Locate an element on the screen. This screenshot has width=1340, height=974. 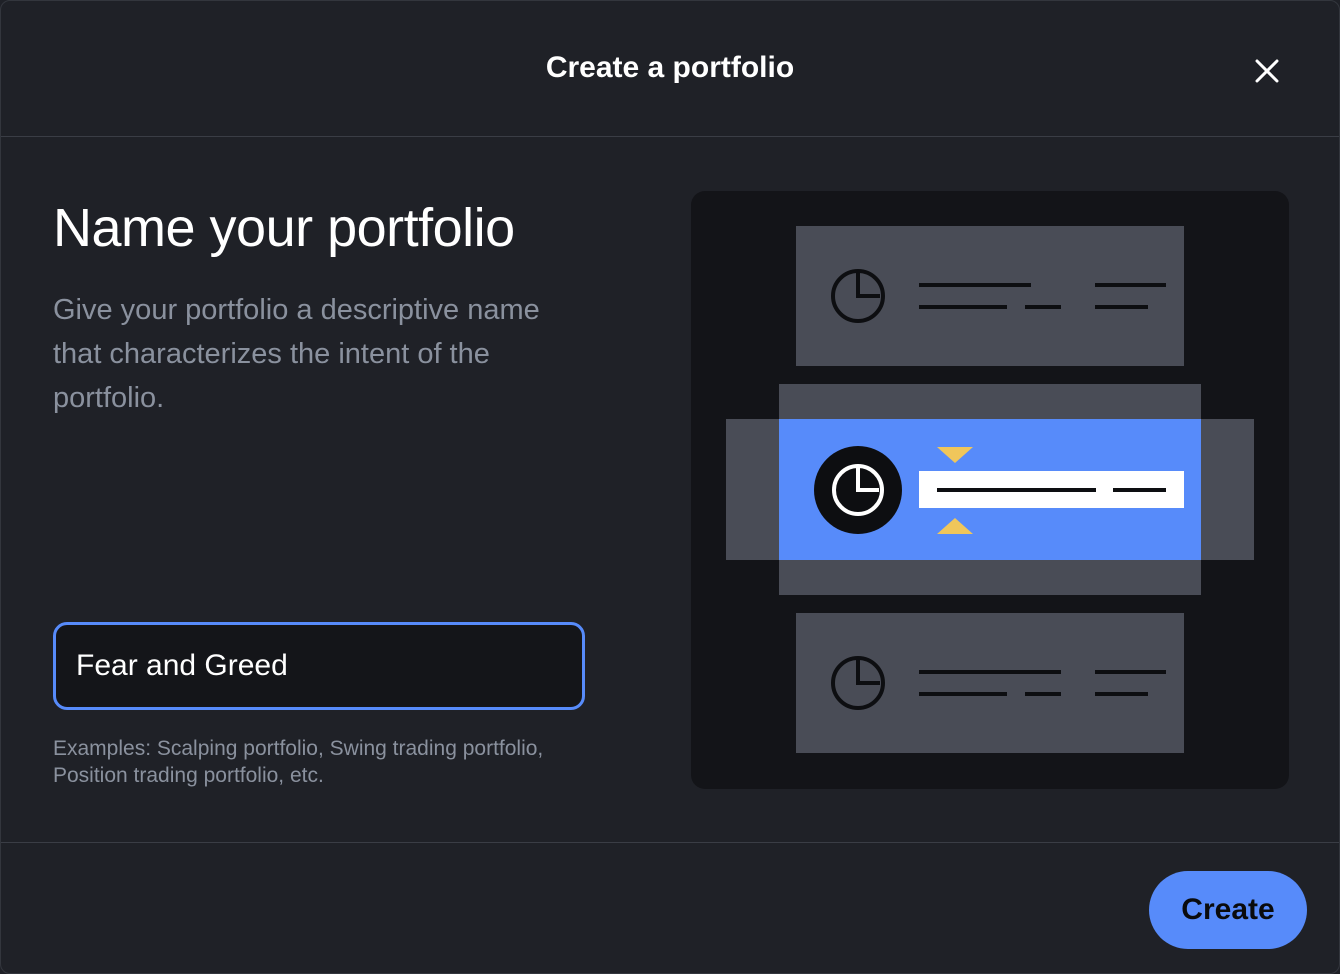
close-button is located at coordinates (1267, 71).